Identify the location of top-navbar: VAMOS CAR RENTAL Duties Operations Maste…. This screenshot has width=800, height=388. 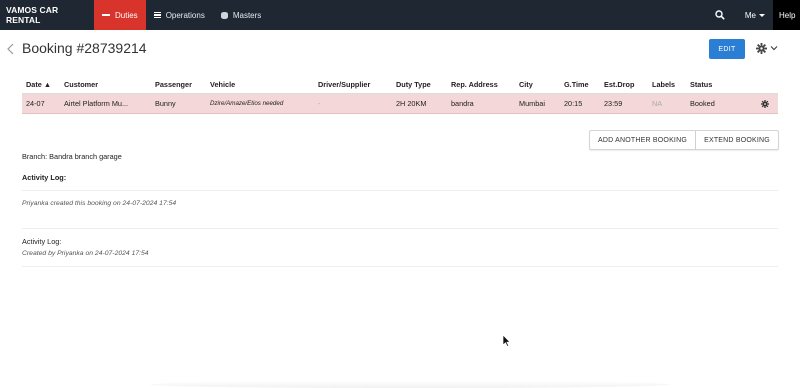
(400, 15).